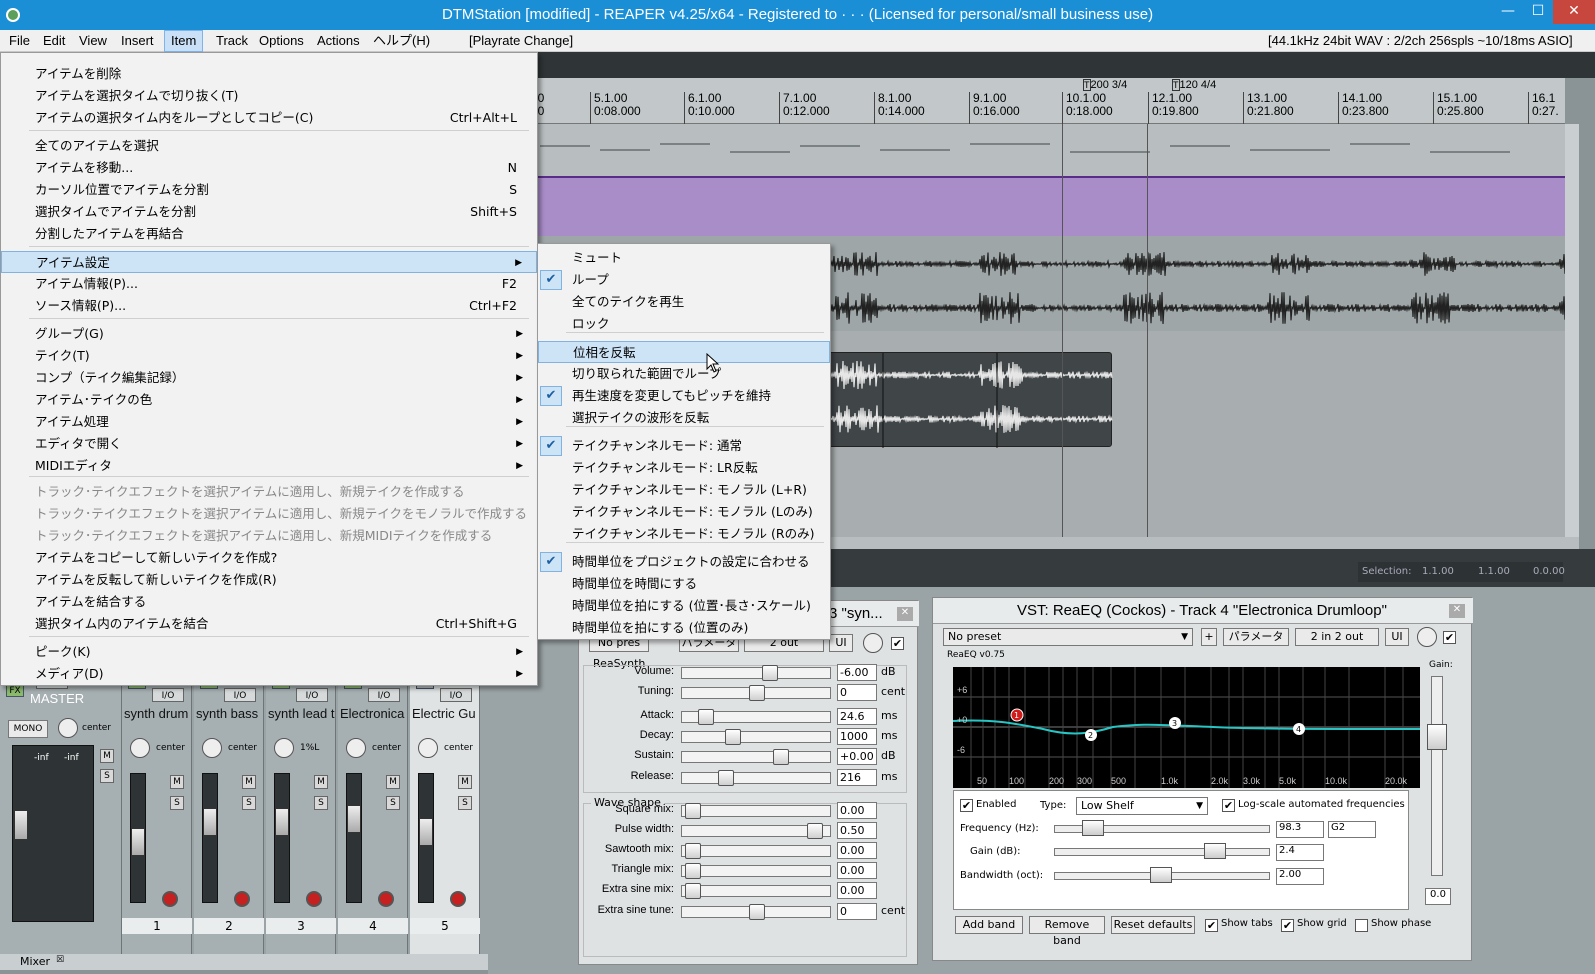  I want to click on menu-item: トラック･テイクエフェクトを選択アイテムに適用し、新規MIDIテイクを作成する, so click(269, 536).